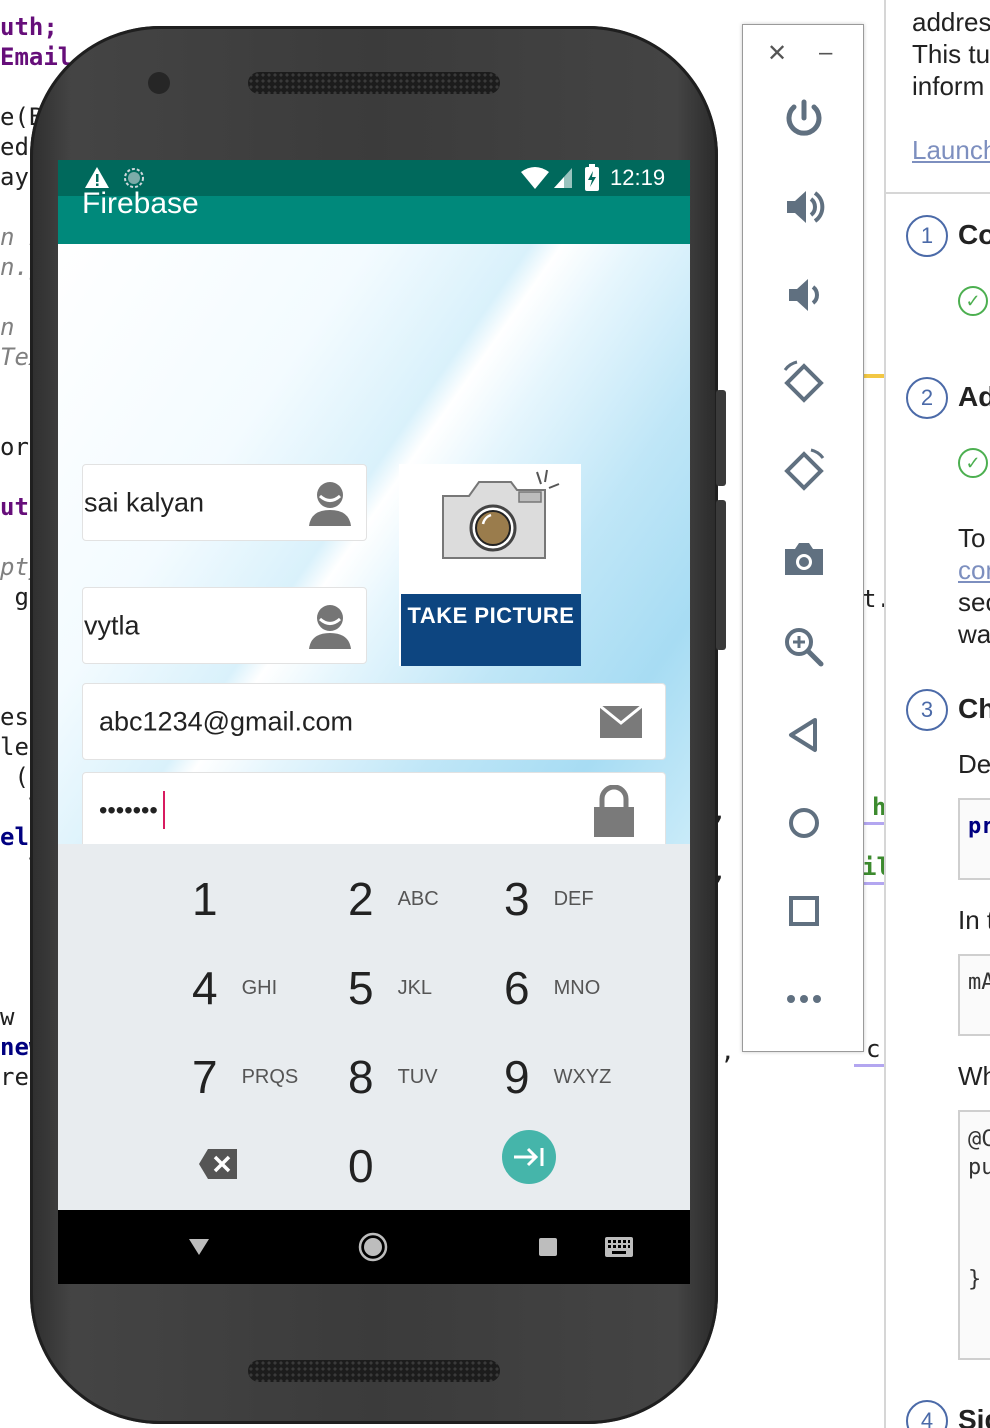 The width and height of the screenshot is (990, 1428). What do you see at coordinates (374, 215) in the screenshot?
I see `app-bar: Firebase` at bounding box center [374, 215].